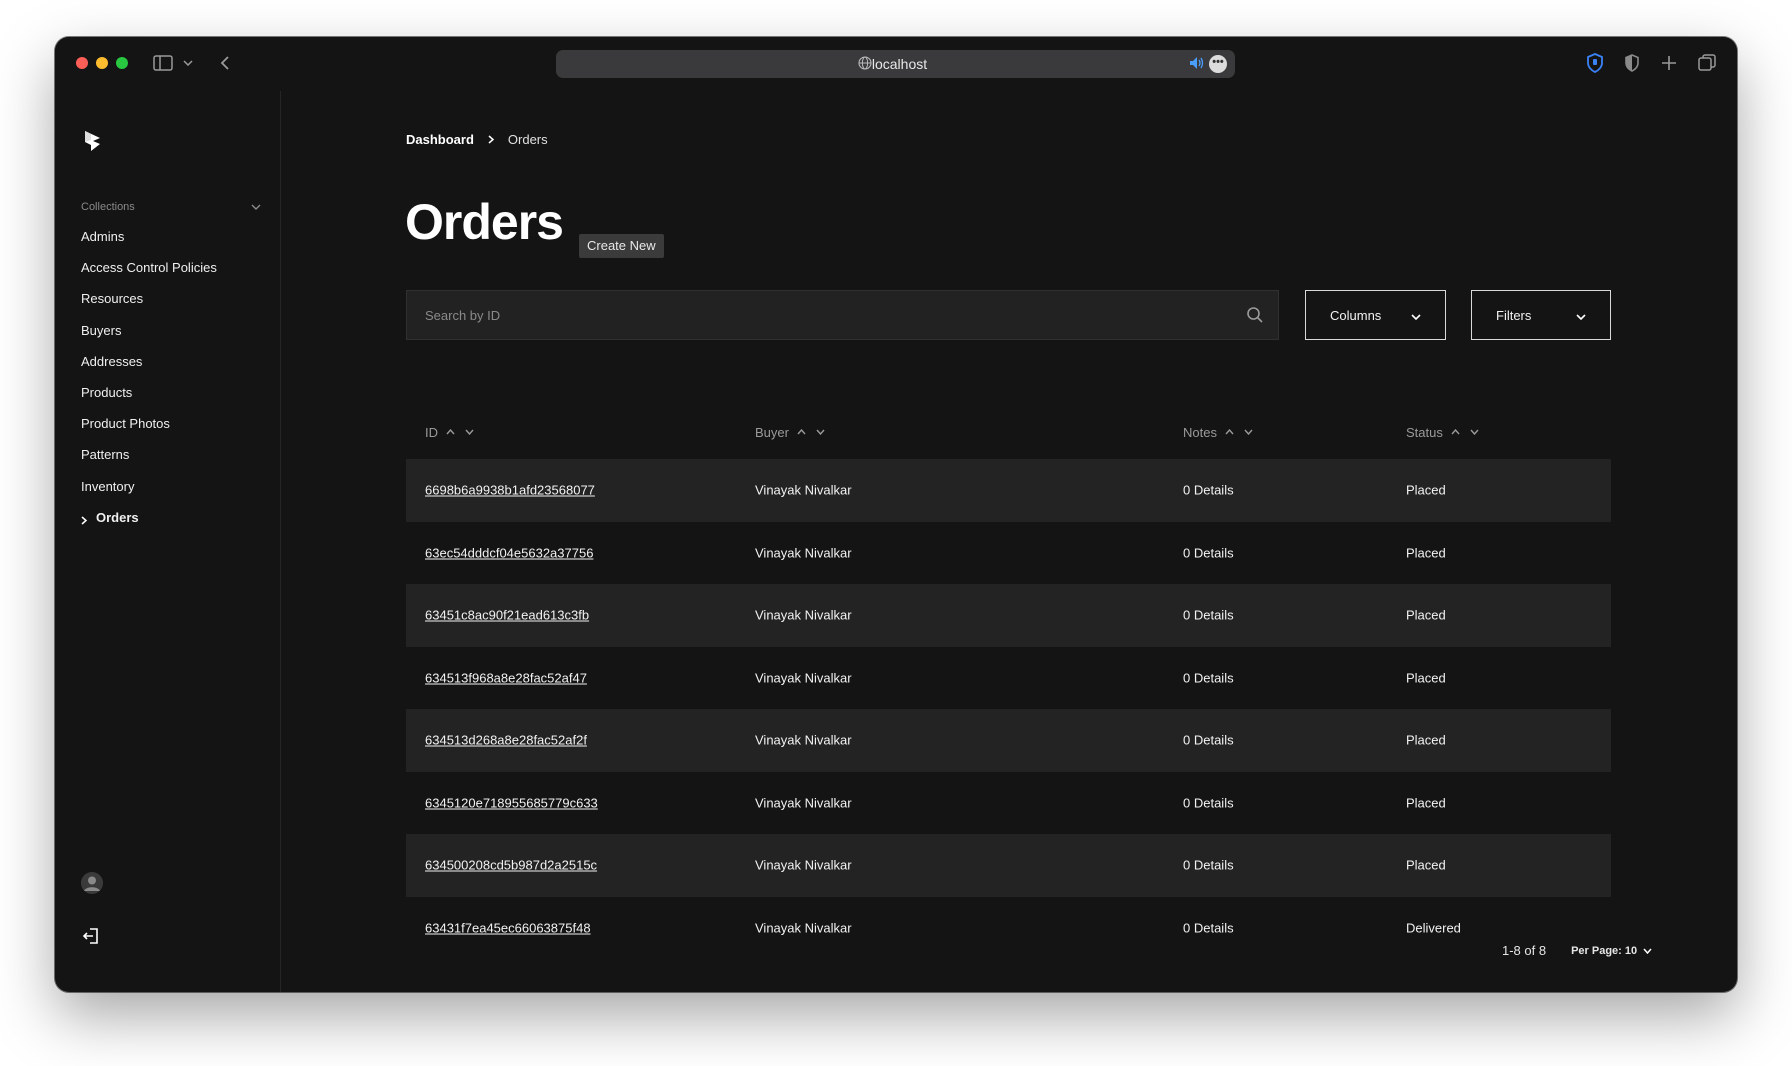 Image resolution: width=1792 pixels, height=1066 pixels. What do you see at coordinates (149, 423) in the screenshot?
I see `sidebar-item-product-photos: Product Photos` at bounding box center [149, 423].